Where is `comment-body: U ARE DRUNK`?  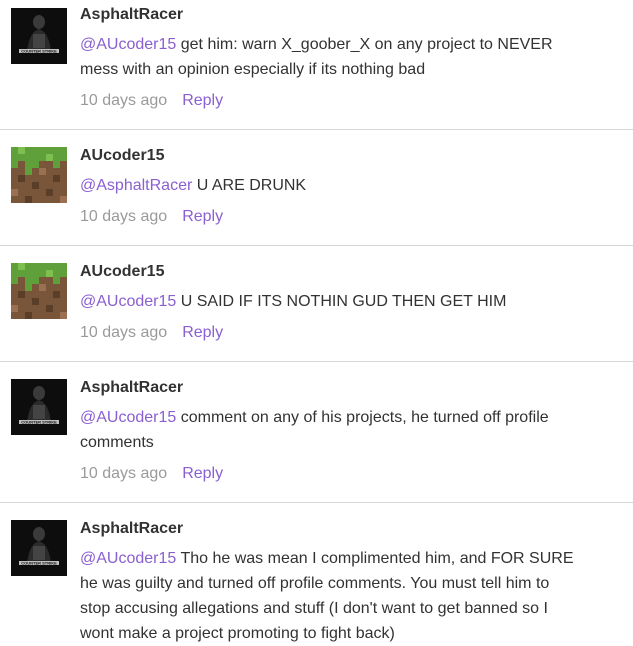 comment-body: U ARE DRUNK is located at coordinates (251, 185).